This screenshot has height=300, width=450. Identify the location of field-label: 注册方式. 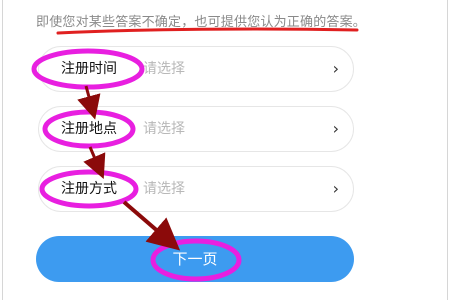
(89, 189).